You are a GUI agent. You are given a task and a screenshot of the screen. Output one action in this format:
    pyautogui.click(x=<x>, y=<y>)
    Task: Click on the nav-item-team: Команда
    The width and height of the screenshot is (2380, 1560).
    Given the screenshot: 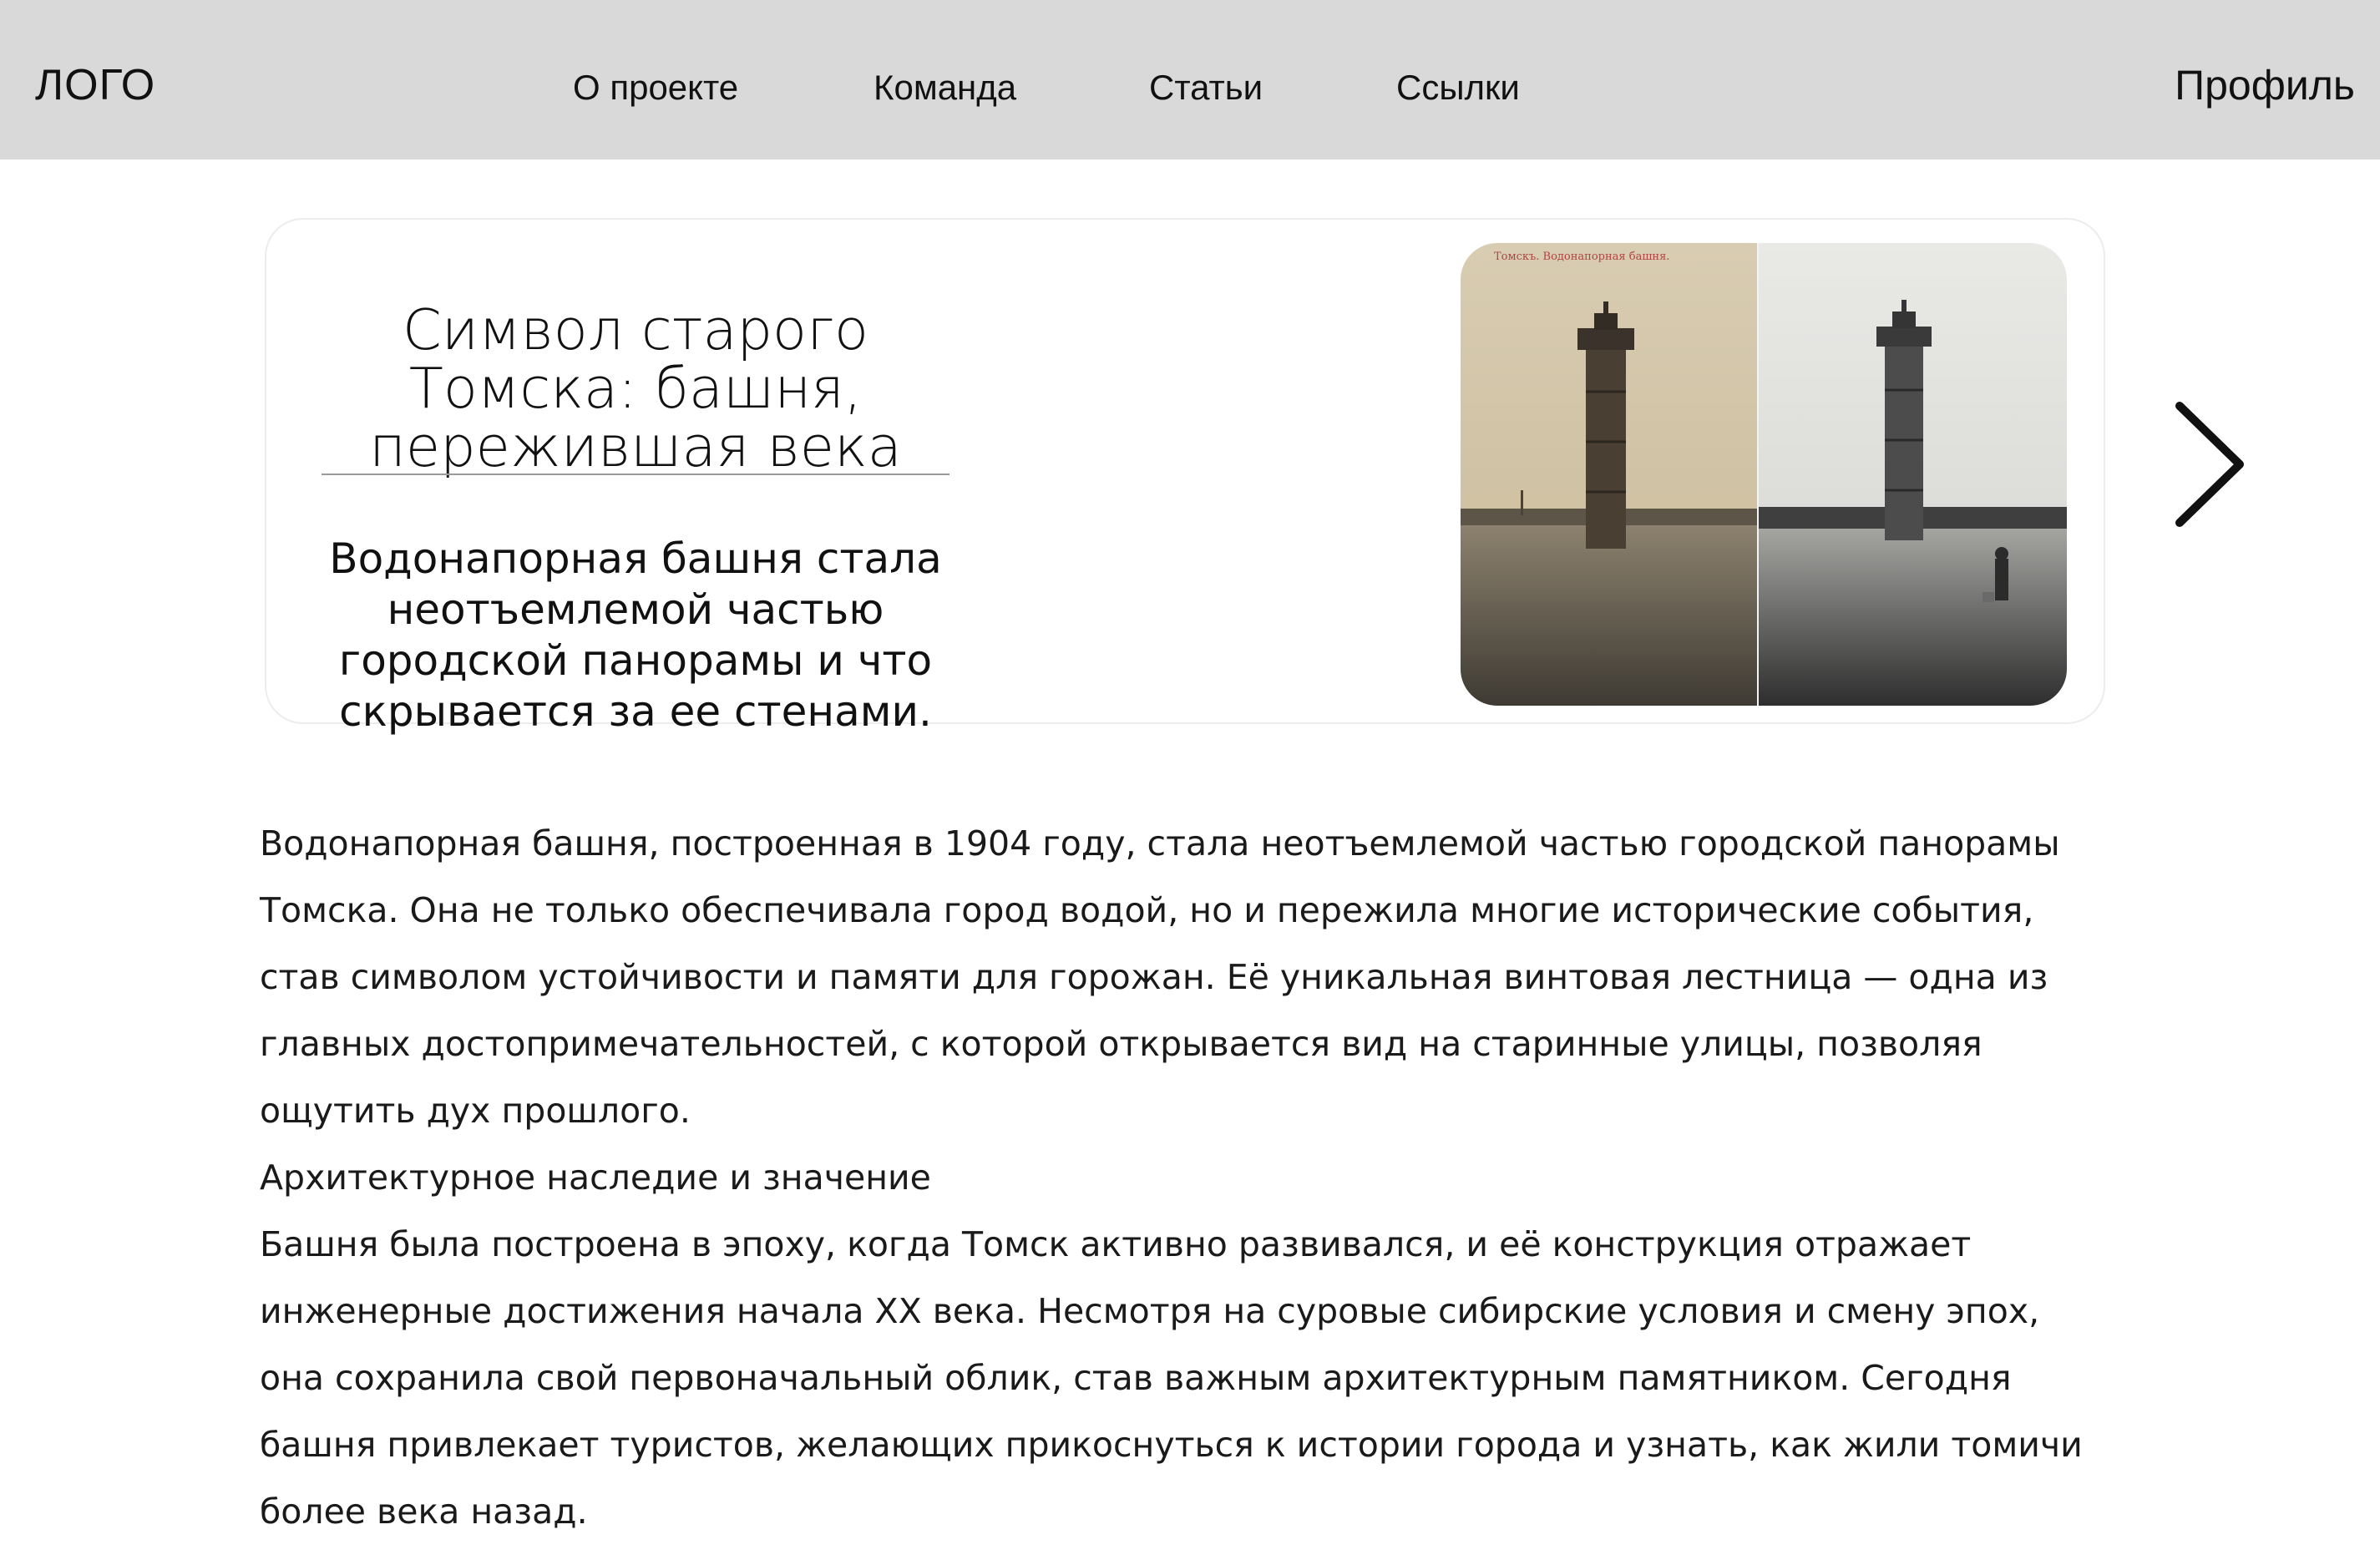 What is the action you would take?
    pyautogui.click(x=945, y=88)
    